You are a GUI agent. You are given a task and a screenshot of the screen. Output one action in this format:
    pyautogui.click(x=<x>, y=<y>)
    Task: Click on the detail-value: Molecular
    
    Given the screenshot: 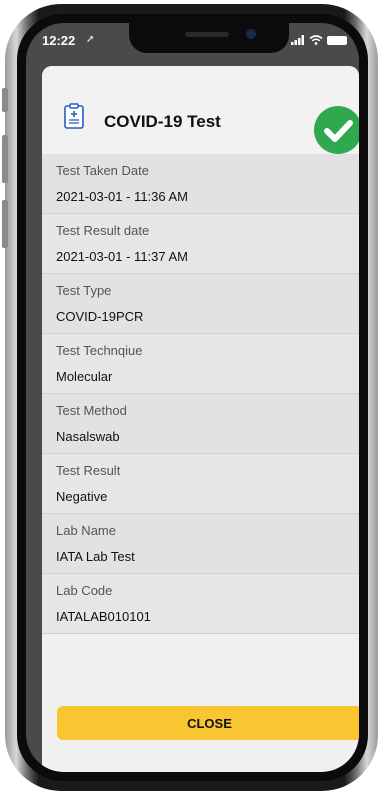 What is the action you would take?
    pyautogui.click(x=84, y=376)
    